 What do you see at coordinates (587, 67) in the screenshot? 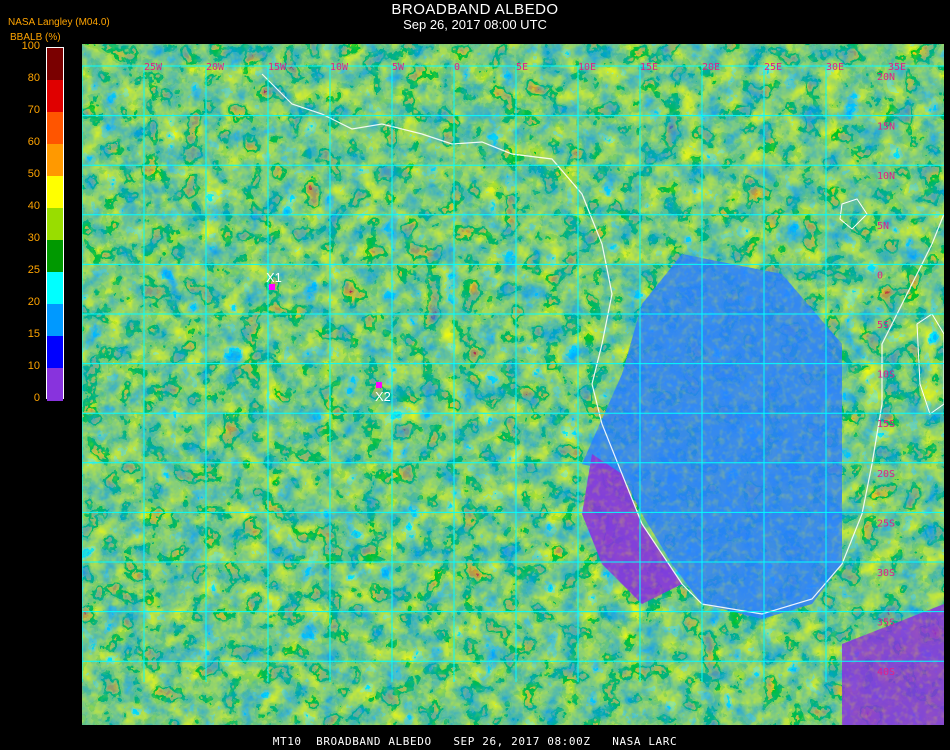
I see `longitude-label: 10E` at bounding box center [587, 67].